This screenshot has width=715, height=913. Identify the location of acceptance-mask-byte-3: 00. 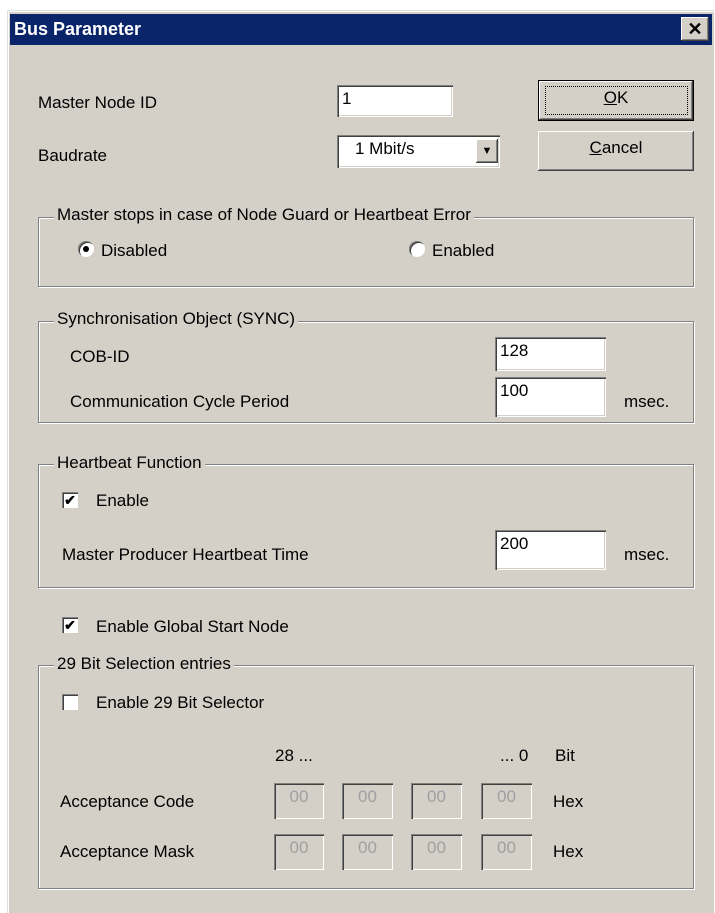
(299, 852).